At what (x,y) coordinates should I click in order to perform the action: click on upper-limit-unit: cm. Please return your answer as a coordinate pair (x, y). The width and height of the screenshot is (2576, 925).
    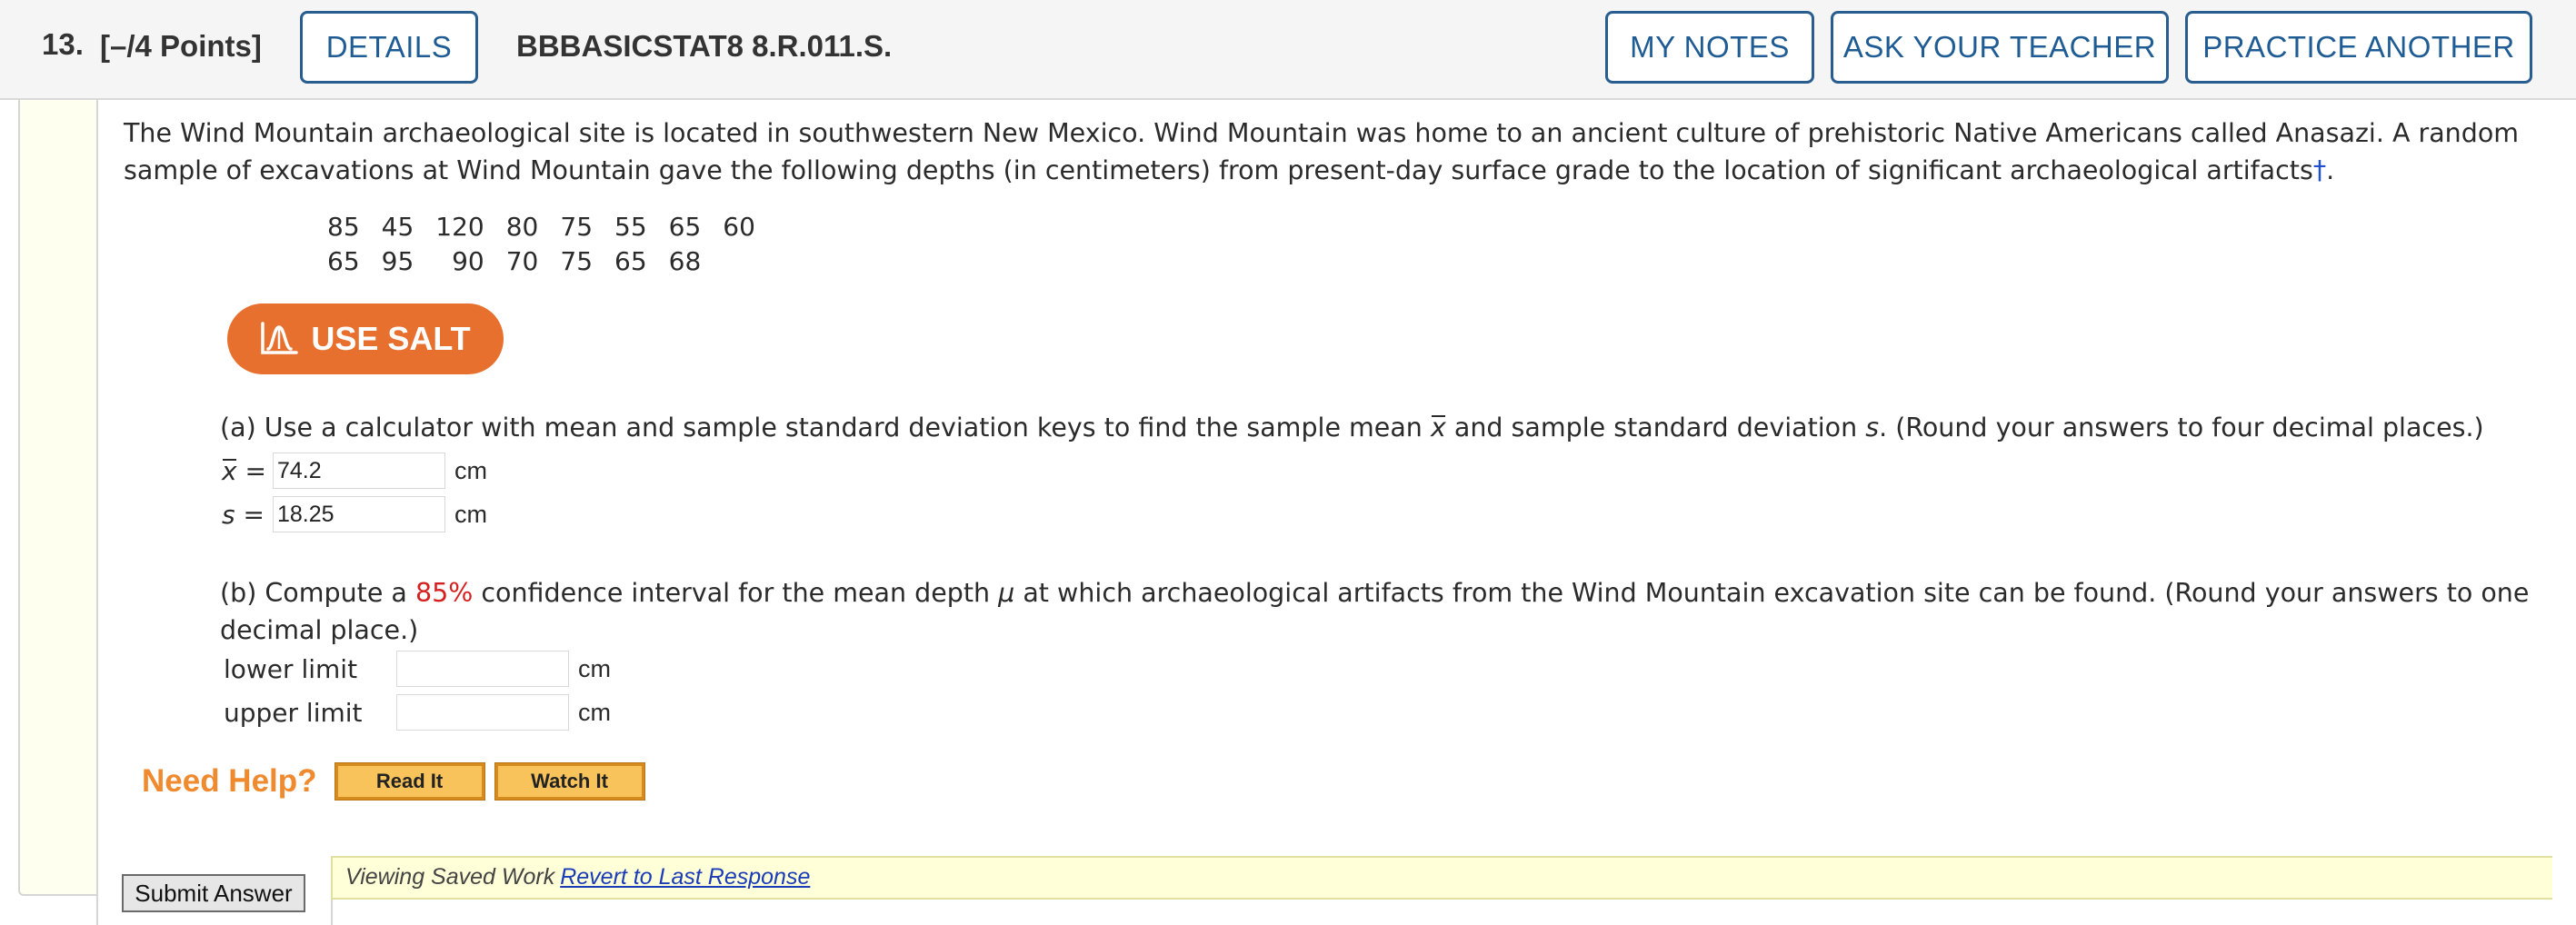
    Looking at the image, I should click on (594, 712).